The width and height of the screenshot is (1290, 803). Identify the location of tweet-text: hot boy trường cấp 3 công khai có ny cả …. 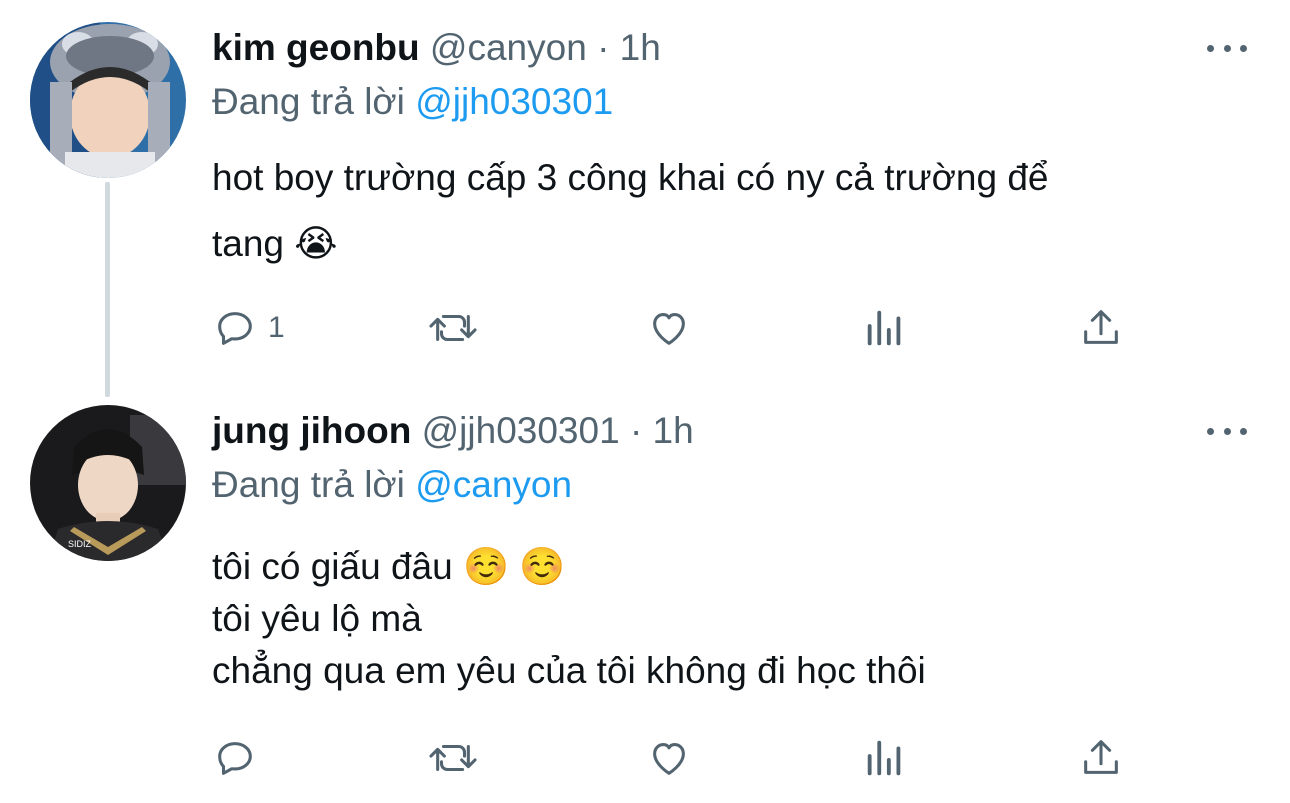
(722, 211).